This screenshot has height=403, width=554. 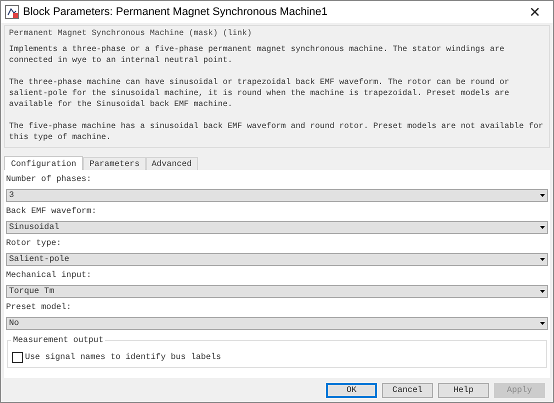 I want to click on app-icon, so click(x=12, y=12).